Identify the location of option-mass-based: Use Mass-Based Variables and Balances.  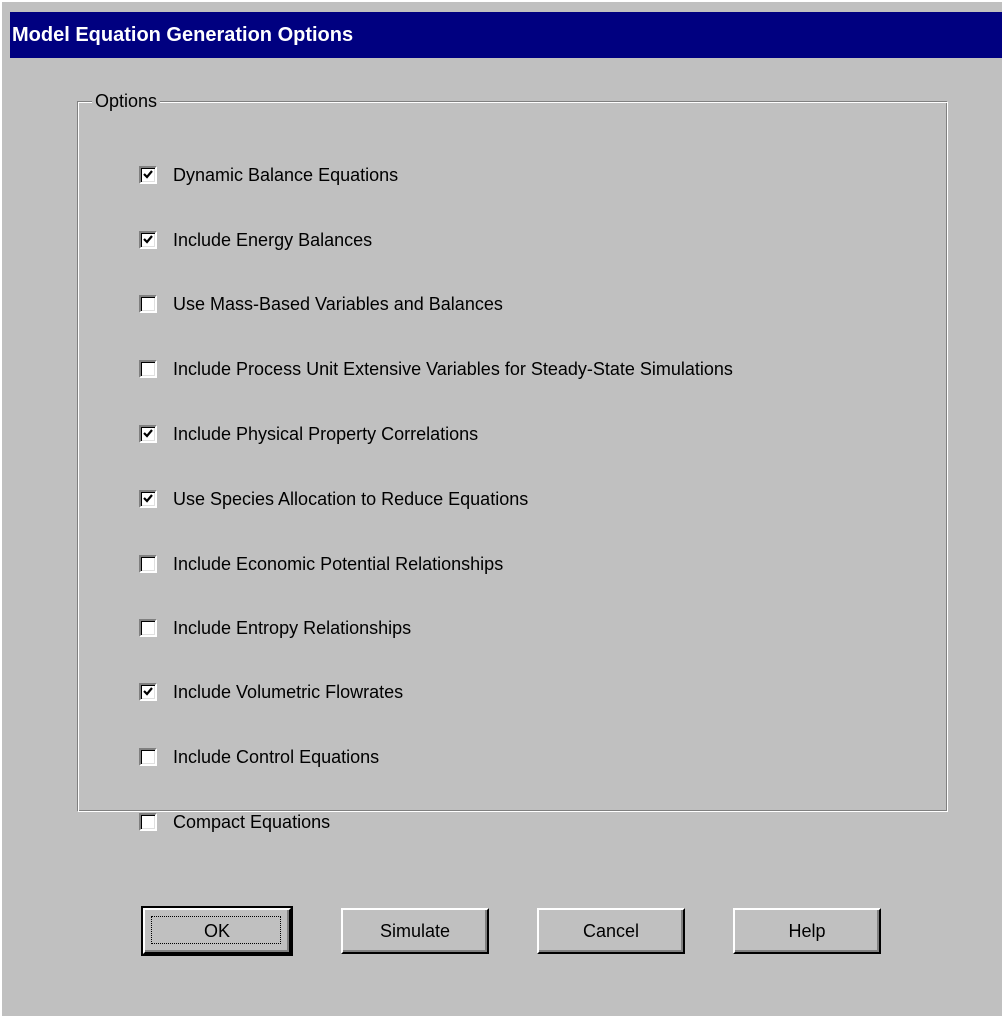
(321, 304).